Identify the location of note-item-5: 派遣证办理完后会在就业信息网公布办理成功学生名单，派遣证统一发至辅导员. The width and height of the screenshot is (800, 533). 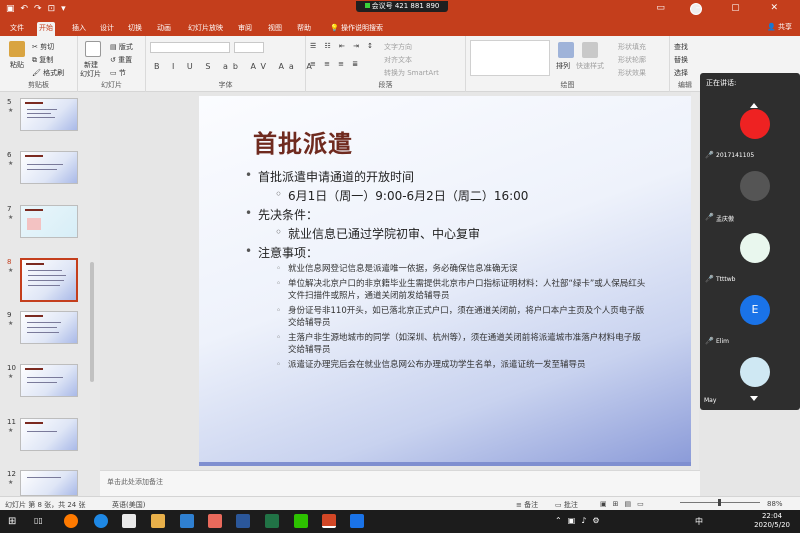
(462, 365).